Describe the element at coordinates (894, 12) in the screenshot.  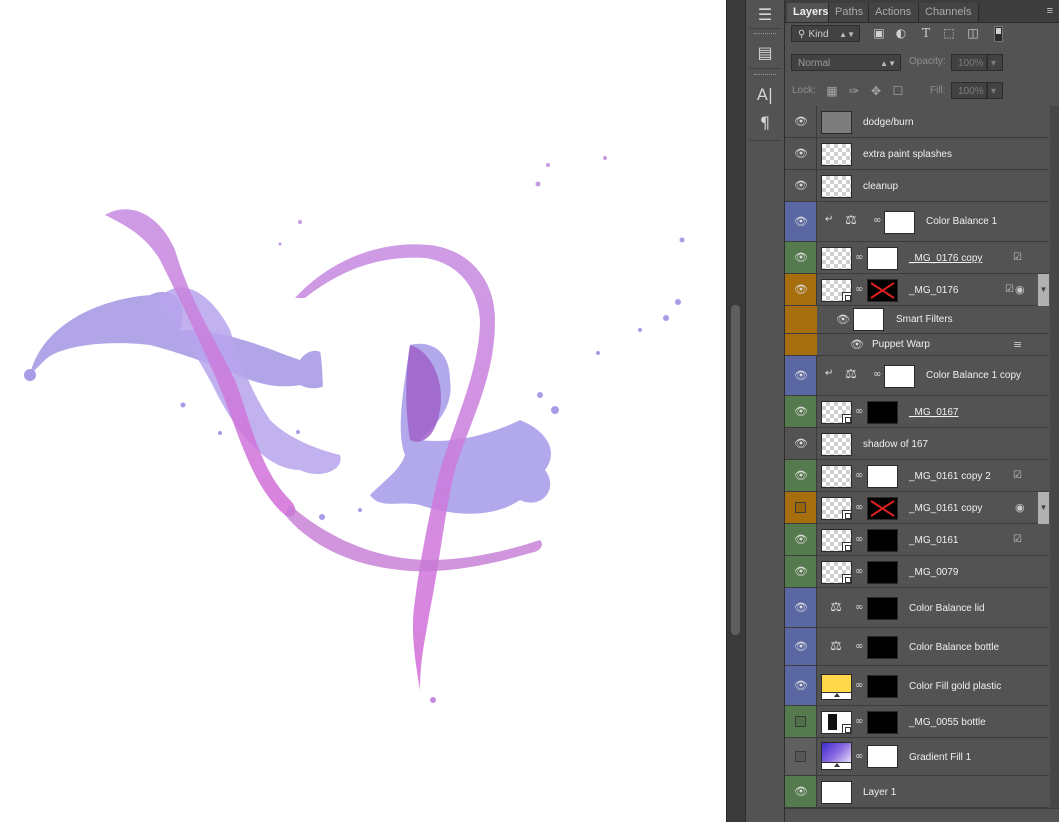
I see `tab-actions: Actions` at that location.